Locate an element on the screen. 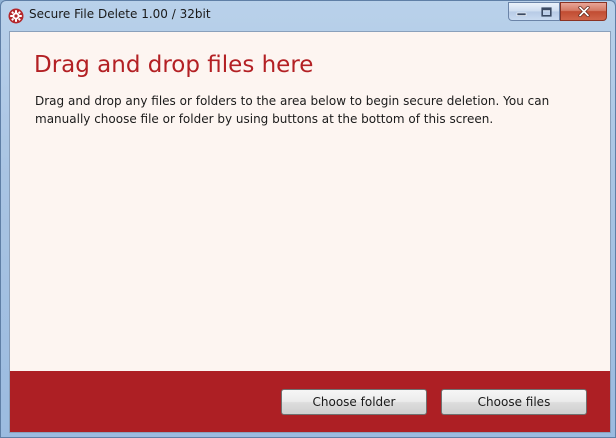 Image resolution: width=616 pixels, height=438 pixels. minimize-icon is located at coordinates (521, 14).